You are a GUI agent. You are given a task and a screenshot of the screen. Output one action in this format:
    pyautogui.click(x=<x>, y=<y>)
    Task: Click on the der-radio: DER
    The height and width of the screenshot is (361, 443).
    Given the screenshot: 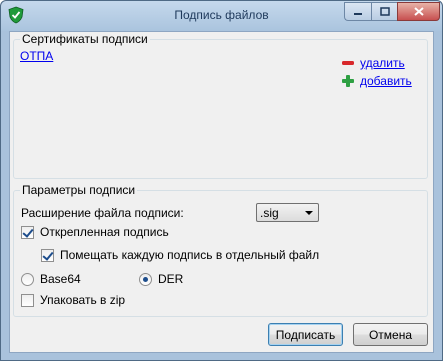 What is the action you would take?
    pyautogui.click(x=161, y=279)
    